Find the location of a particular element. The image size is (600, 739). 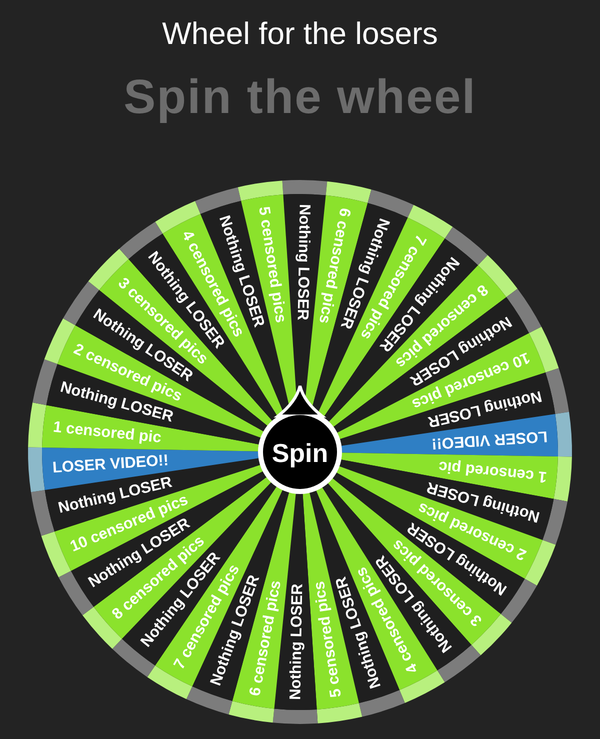

page-title: Wheel for the losers is located at coordinates (300, 34).